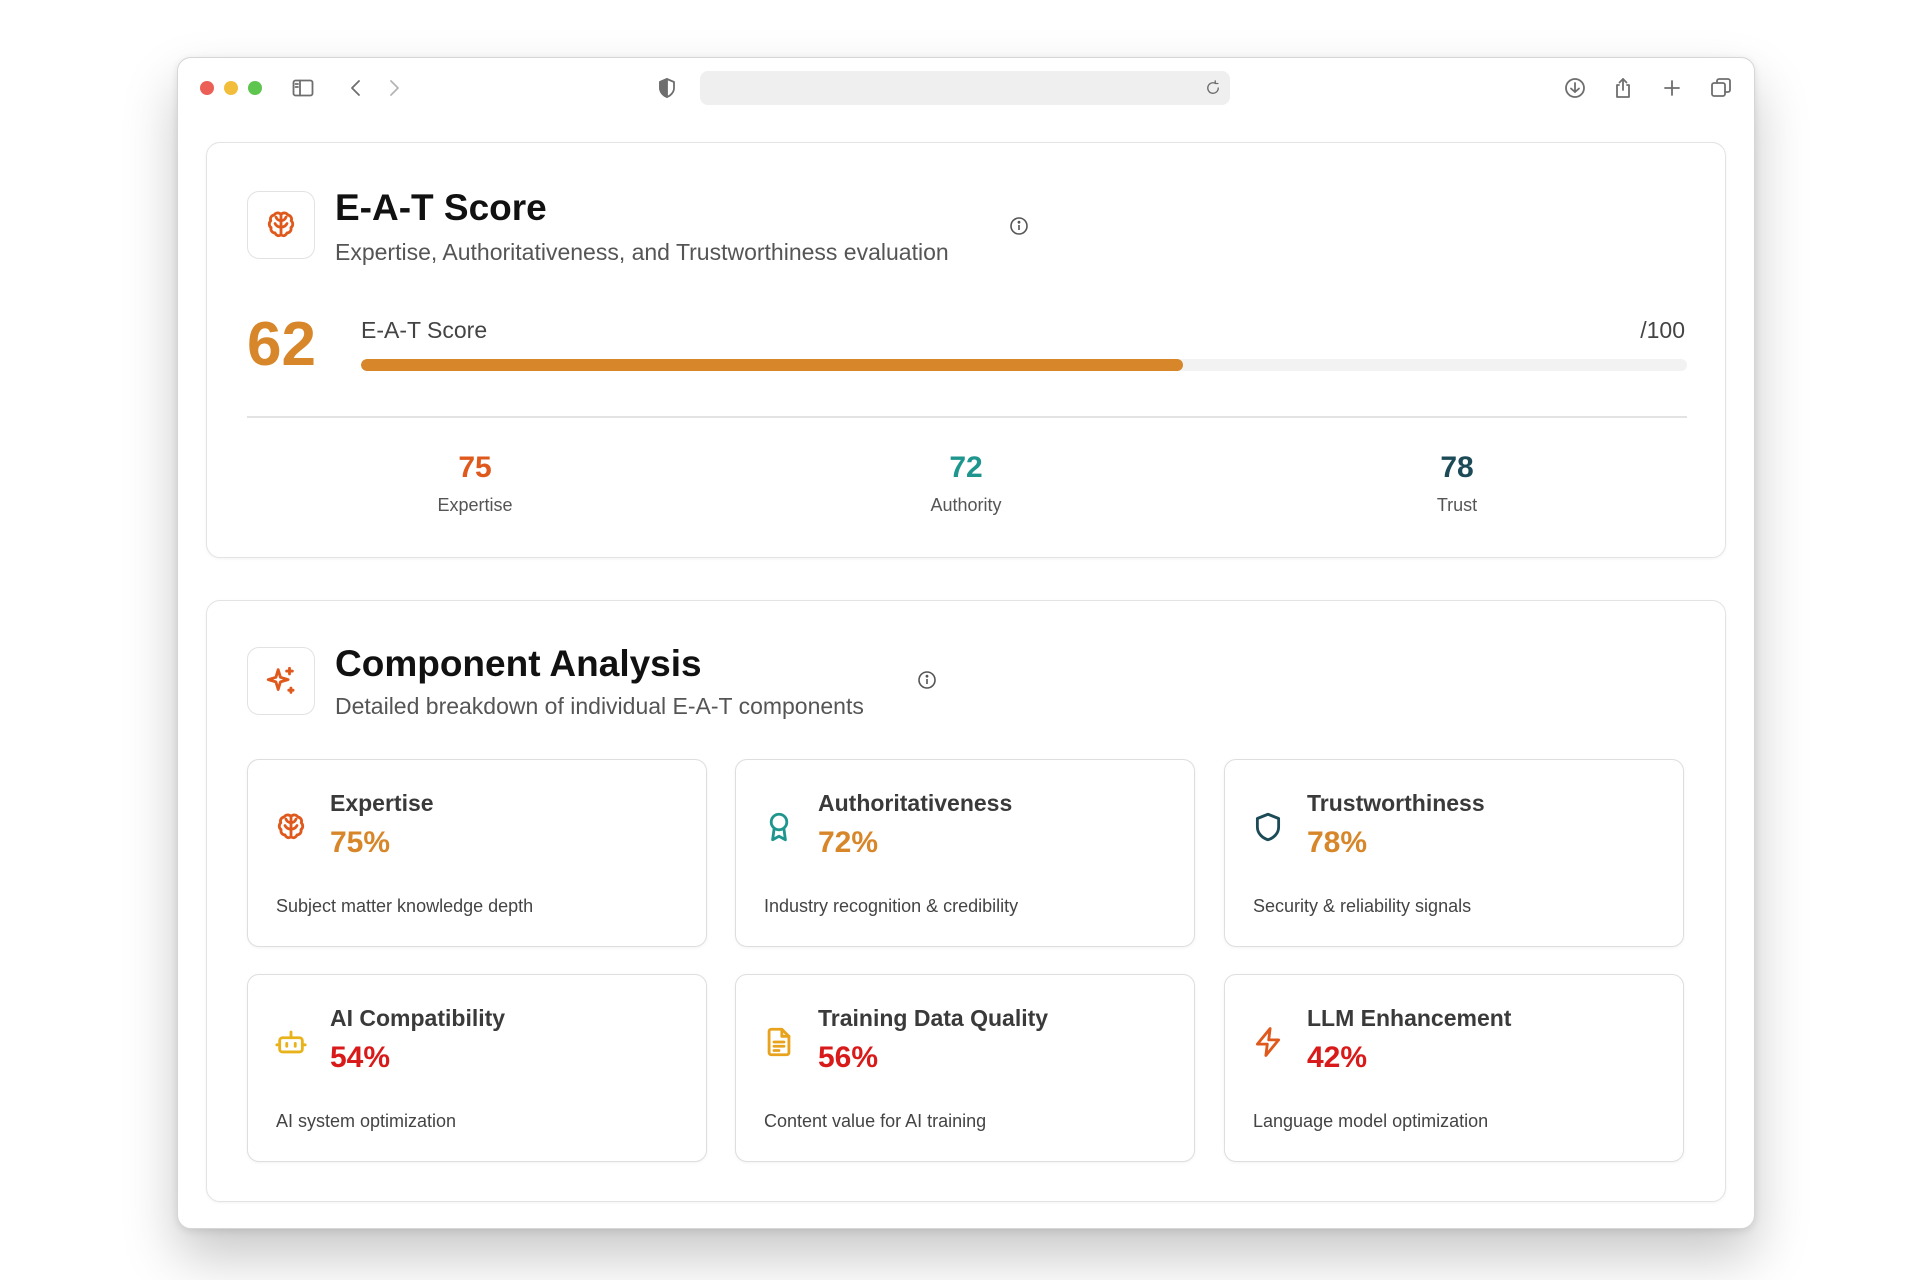  What do you see at coordinates (366, 1121) in the screenshot?
I see `component-description: AI system optimization` at bounding box center [366, 1121].